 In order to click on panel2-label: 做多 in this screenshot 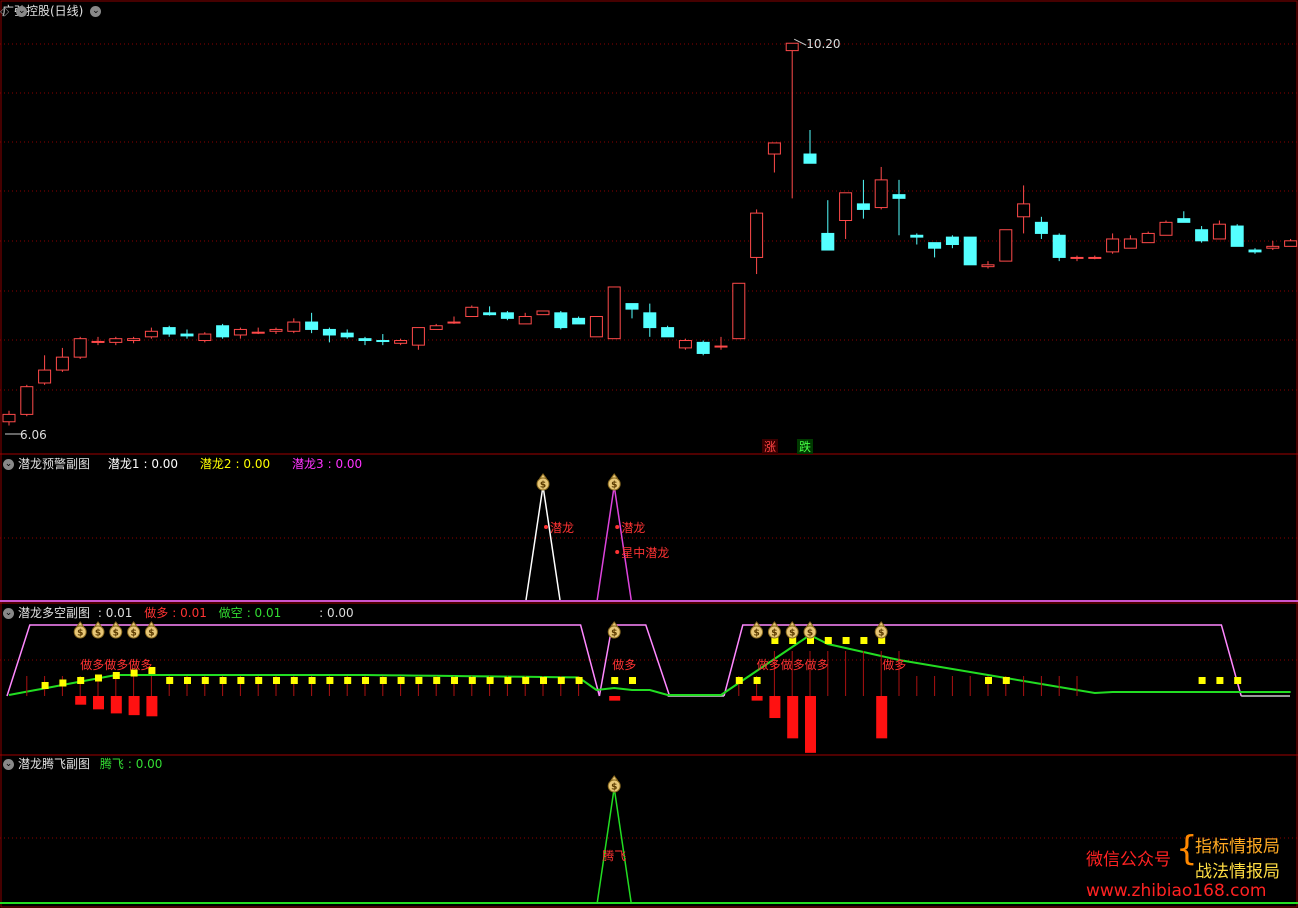, I will do `click(624, 664)`.